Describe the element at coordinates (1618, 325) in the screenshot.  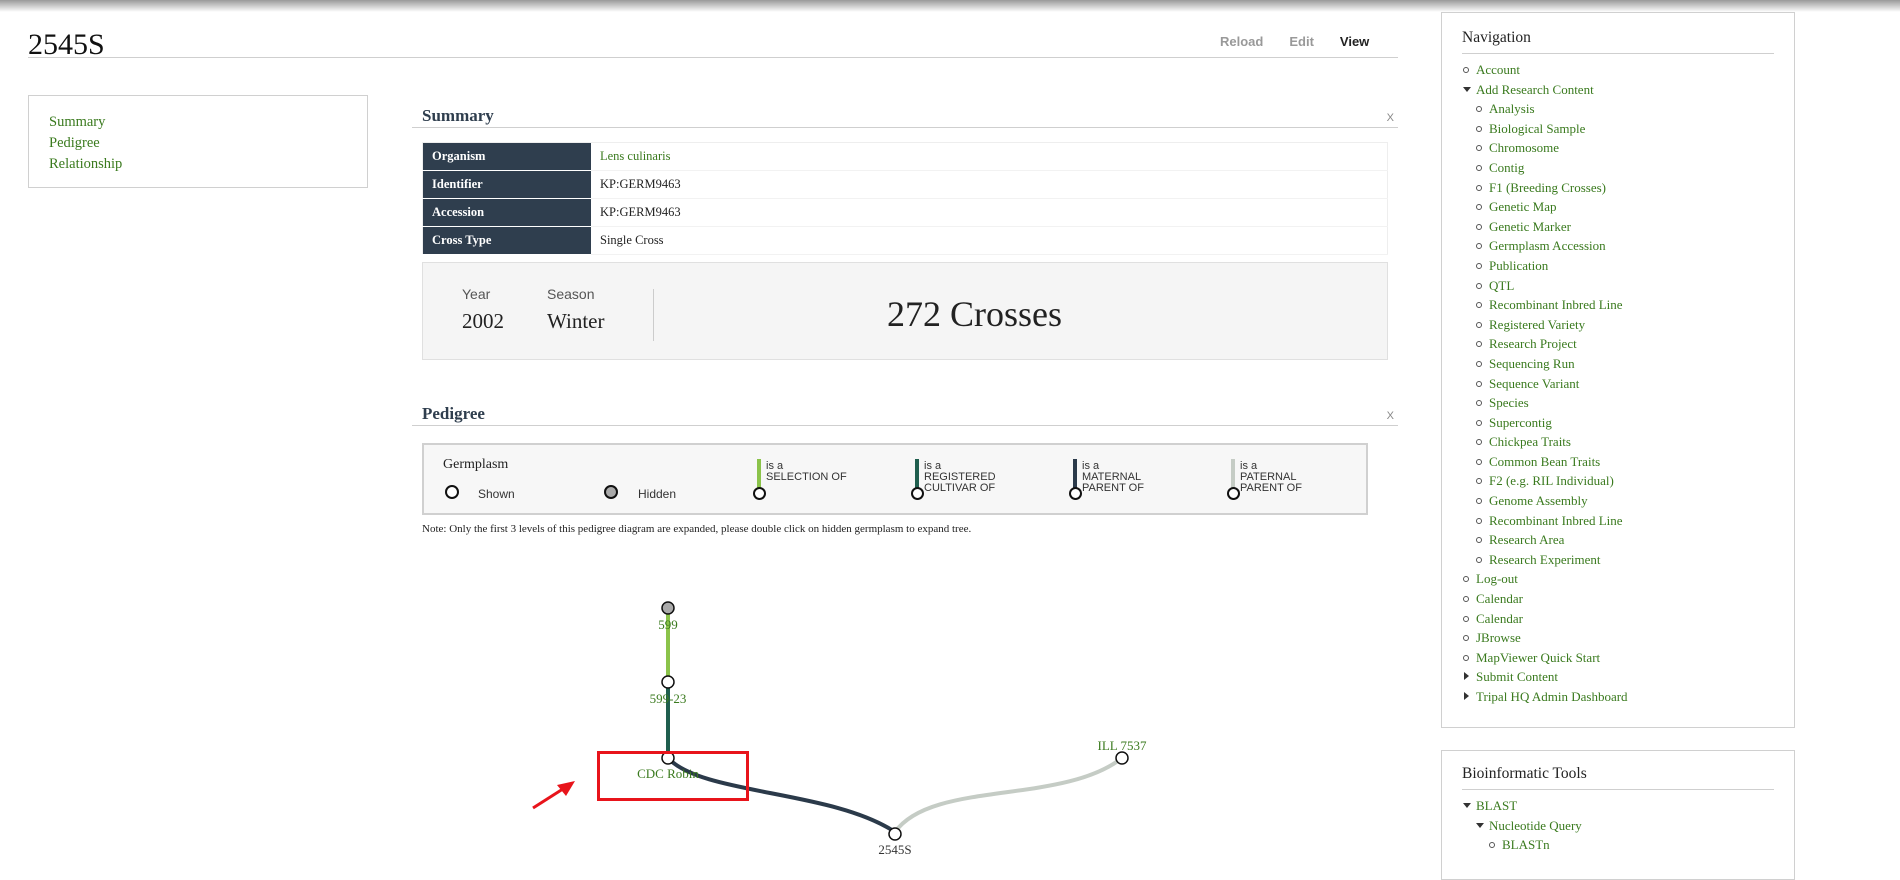
I see `sidebar-item-registered-variety: Registered Variety` at that location.